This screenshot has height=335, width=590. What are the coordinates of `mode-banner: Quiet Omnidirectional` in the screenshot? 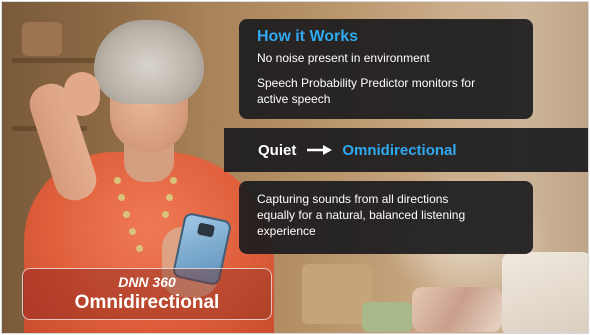 It's located at (406, 150).